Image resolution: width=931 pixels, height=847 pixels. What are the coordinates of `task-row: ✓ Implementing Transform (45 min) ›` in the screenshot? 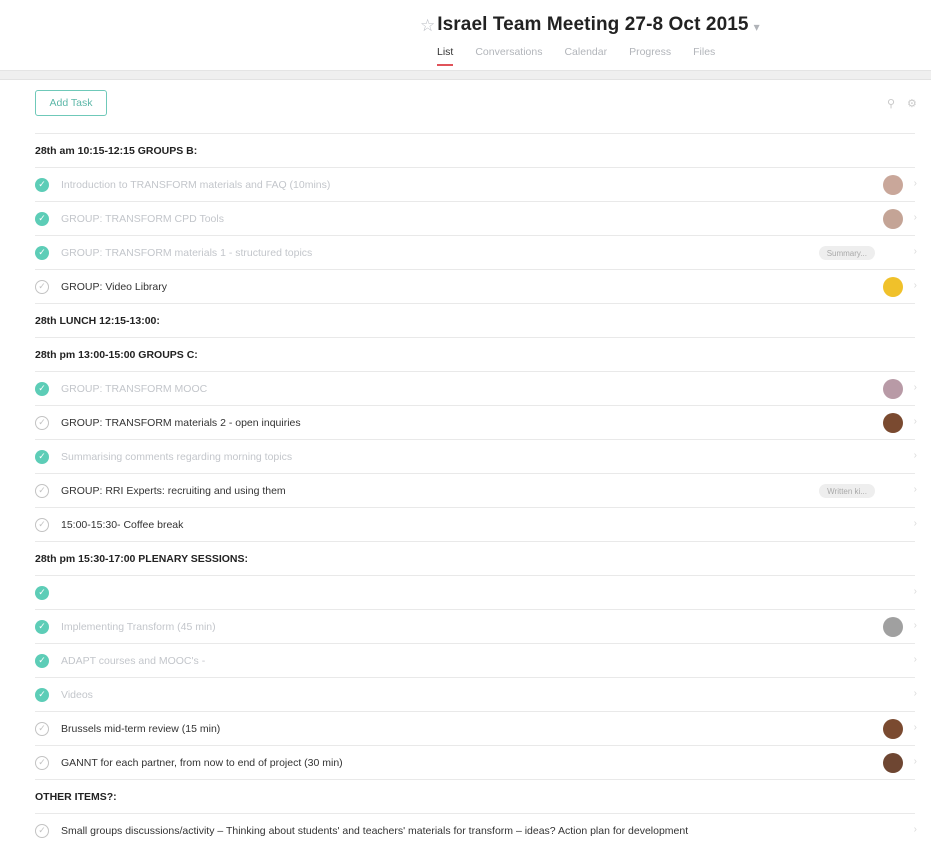 It's located at (476, 626).